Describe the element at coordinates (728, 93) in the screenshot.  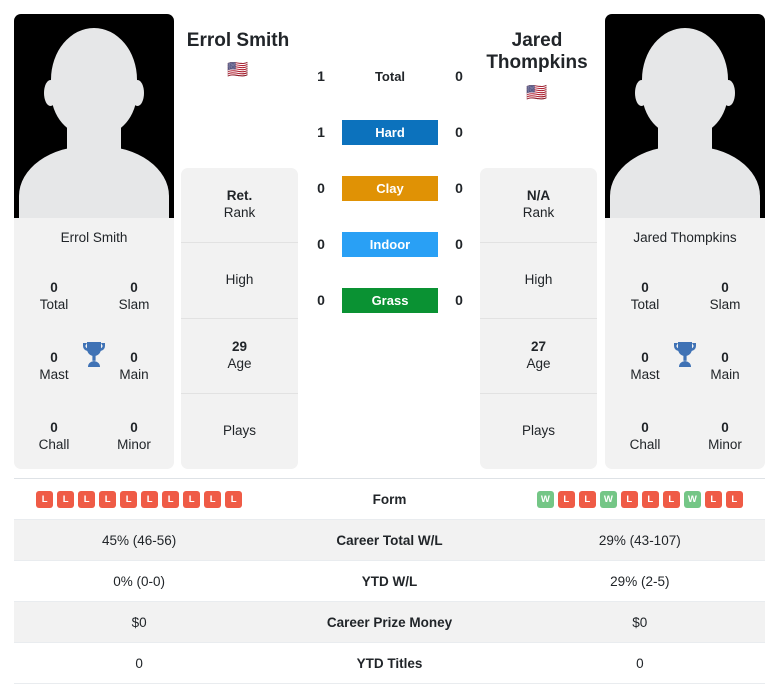
I see `avatar-silhouette-ear-right-icon` at that location.